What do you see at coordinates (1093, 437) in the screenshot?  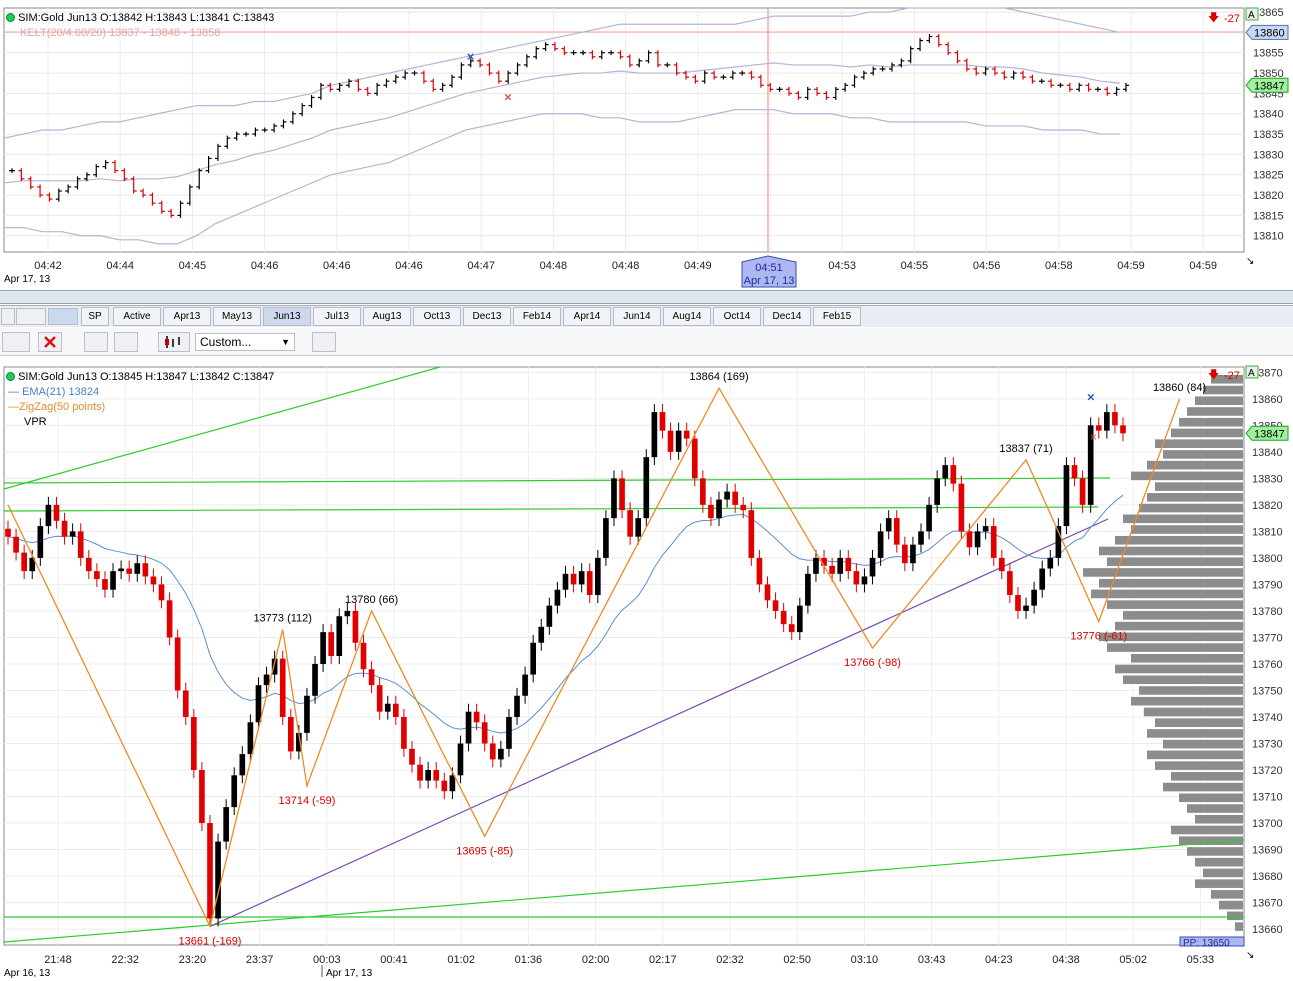 I see `trade-marker-icon: ×` at bounding box center [1093, 437].